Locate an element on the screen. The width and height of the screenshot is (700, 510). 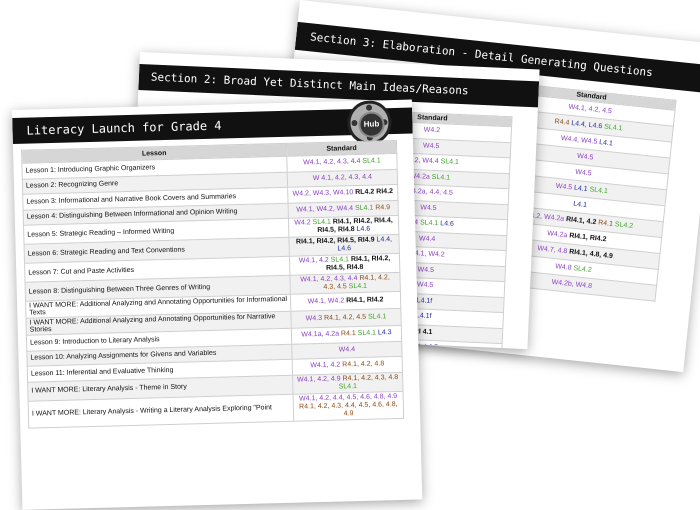
standard-code: W 4.1, 4.2, 4.3, 4.4 is located at coordinates (342, 177).